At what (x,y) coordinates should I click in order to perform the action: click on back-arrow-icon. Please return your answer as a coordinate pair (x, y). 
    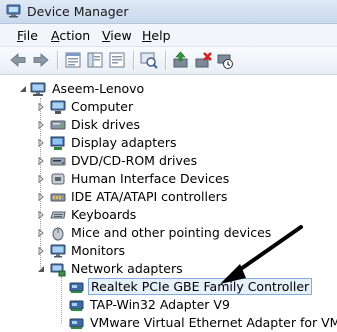
    Looking at the image, I should click on (18, 60).